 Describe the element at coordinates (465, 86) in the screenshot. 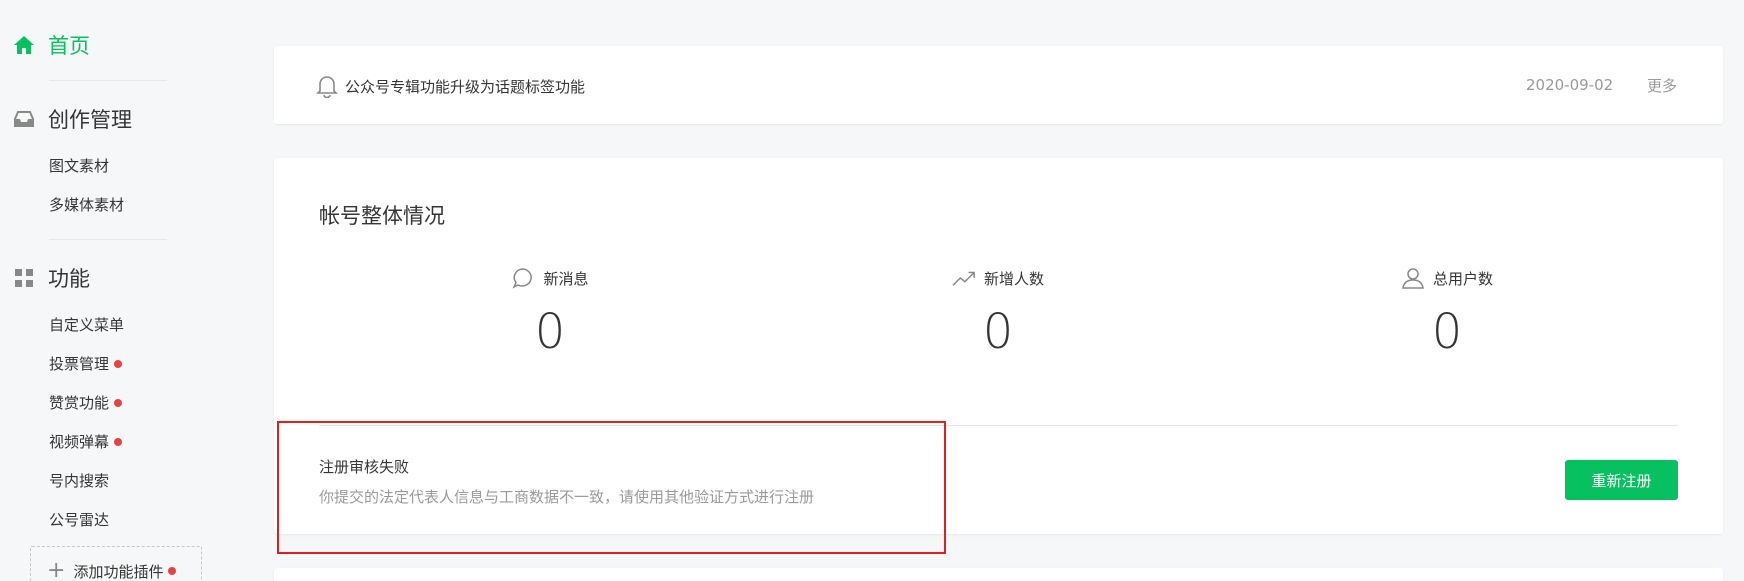

I see `notice-title-link: 公众号专辑功能升级为话题标签功能` at that location.